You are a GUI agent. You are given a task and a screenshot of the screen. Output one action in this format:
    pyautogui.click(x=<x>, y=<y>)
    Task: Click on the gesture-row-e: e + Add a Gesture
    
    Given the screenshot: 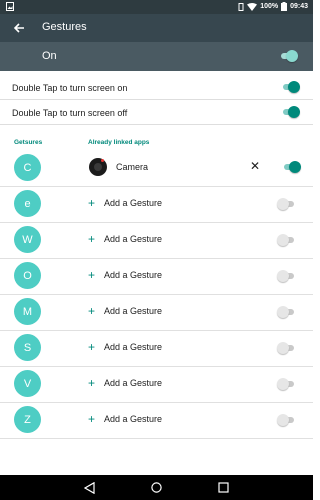 What is the action you would take?
    pyautogui.click(x=156, y=204)
    